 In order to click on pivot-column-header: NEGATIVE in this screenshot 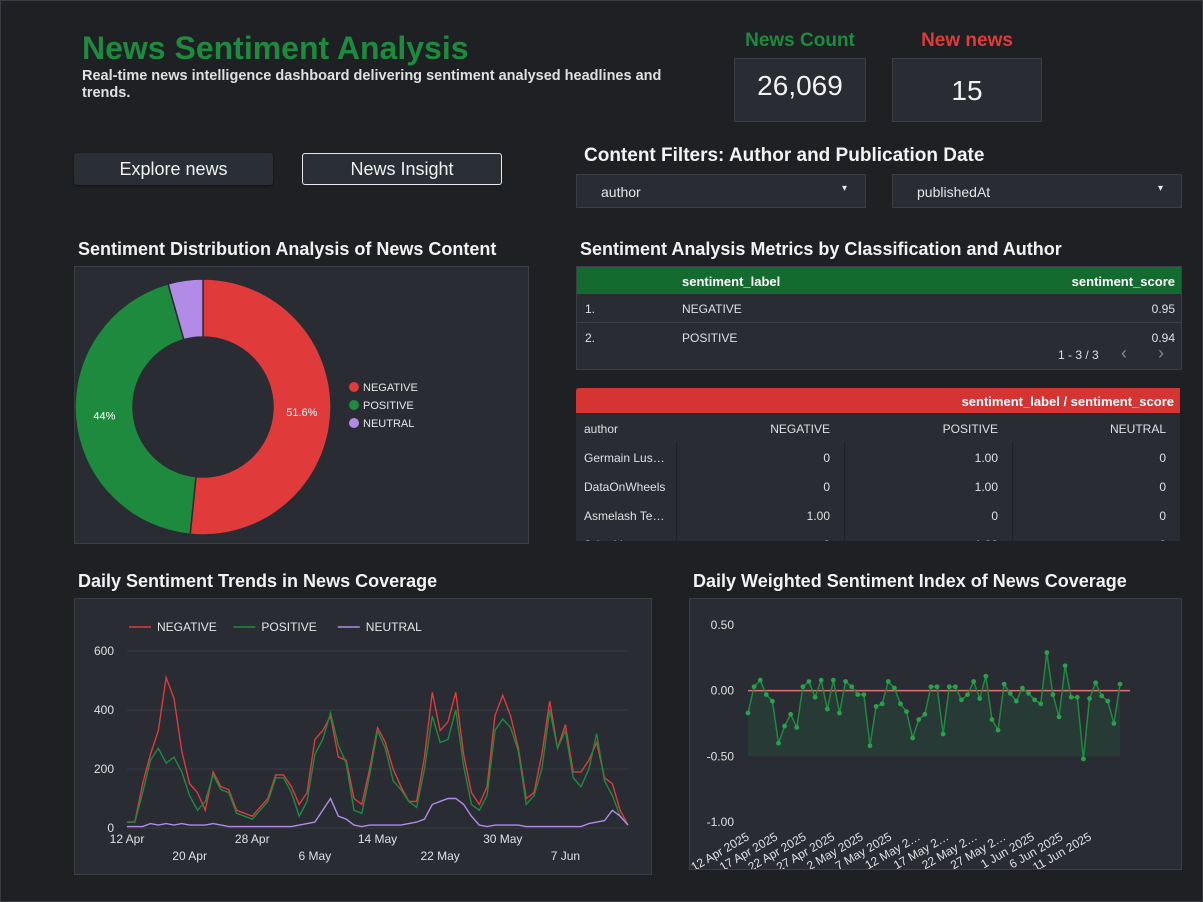, I will do `click(753, 429)`.